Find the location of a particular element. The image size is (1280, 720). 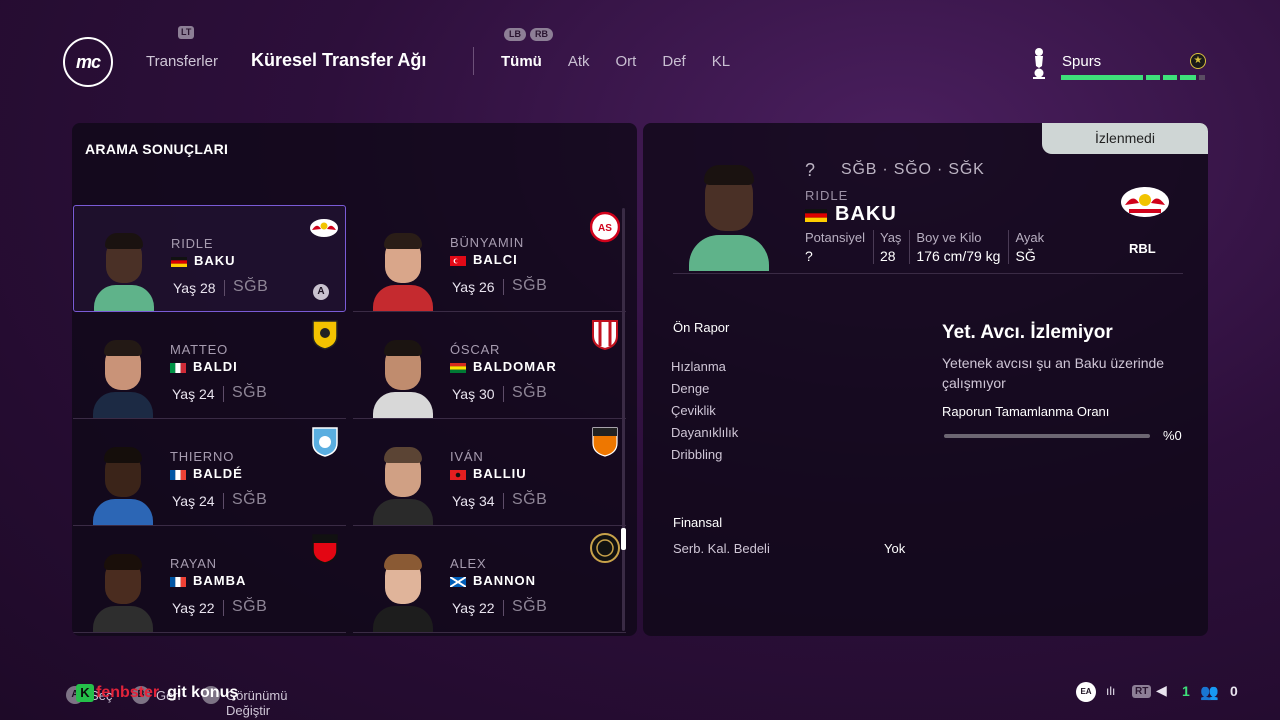

search-results-title: ARAMA SONUÇLARI is located at coordinates (157, 149).